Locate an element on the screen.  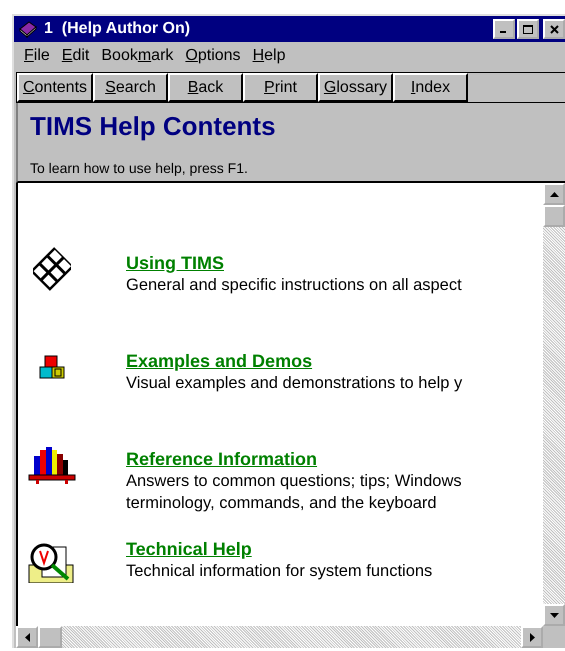
menu-item: Edit is located at coordinates (76, 56).